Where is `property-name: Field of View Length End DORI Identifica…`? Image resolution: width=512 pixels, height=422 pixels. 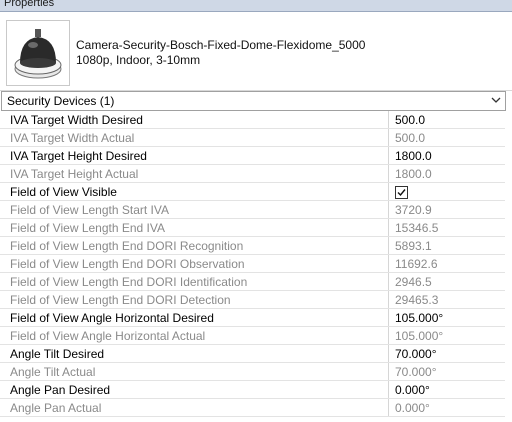 property-name: Field of View Length End DORI Identifica… is located at coordinates (194, 281).